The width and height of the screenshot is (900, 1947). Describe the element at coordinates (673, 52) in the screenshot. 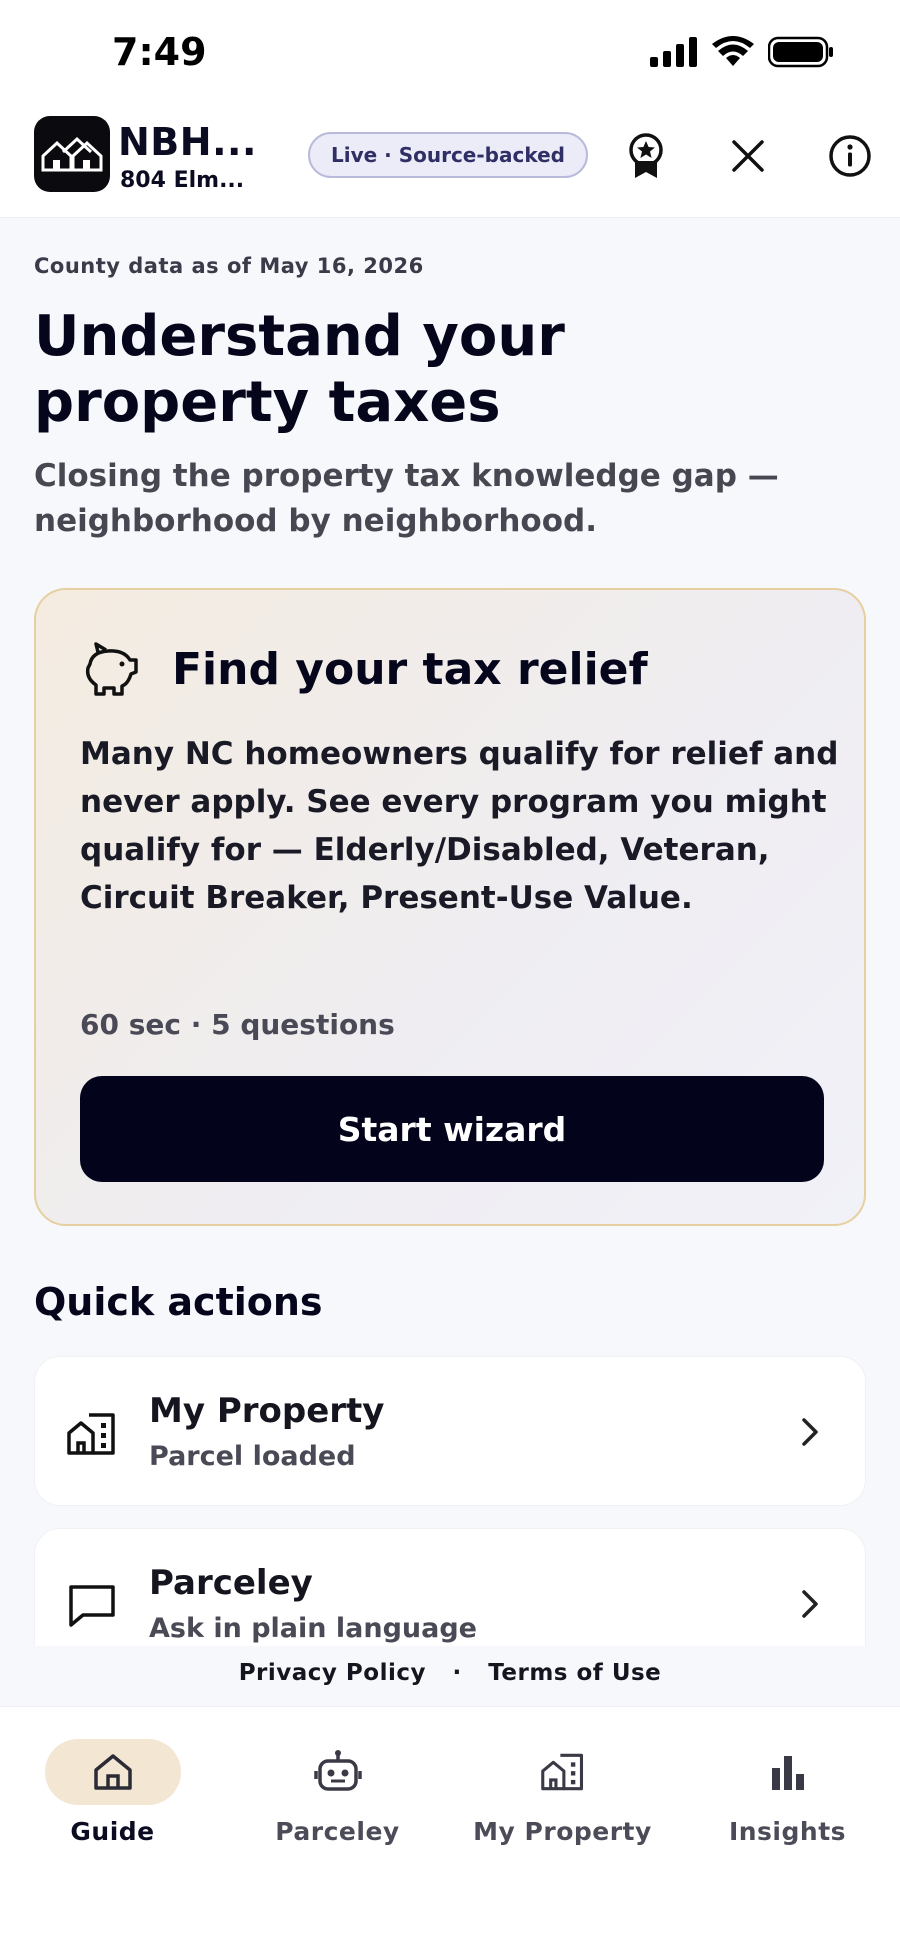

I see `cellular-signal-icon` at that location.